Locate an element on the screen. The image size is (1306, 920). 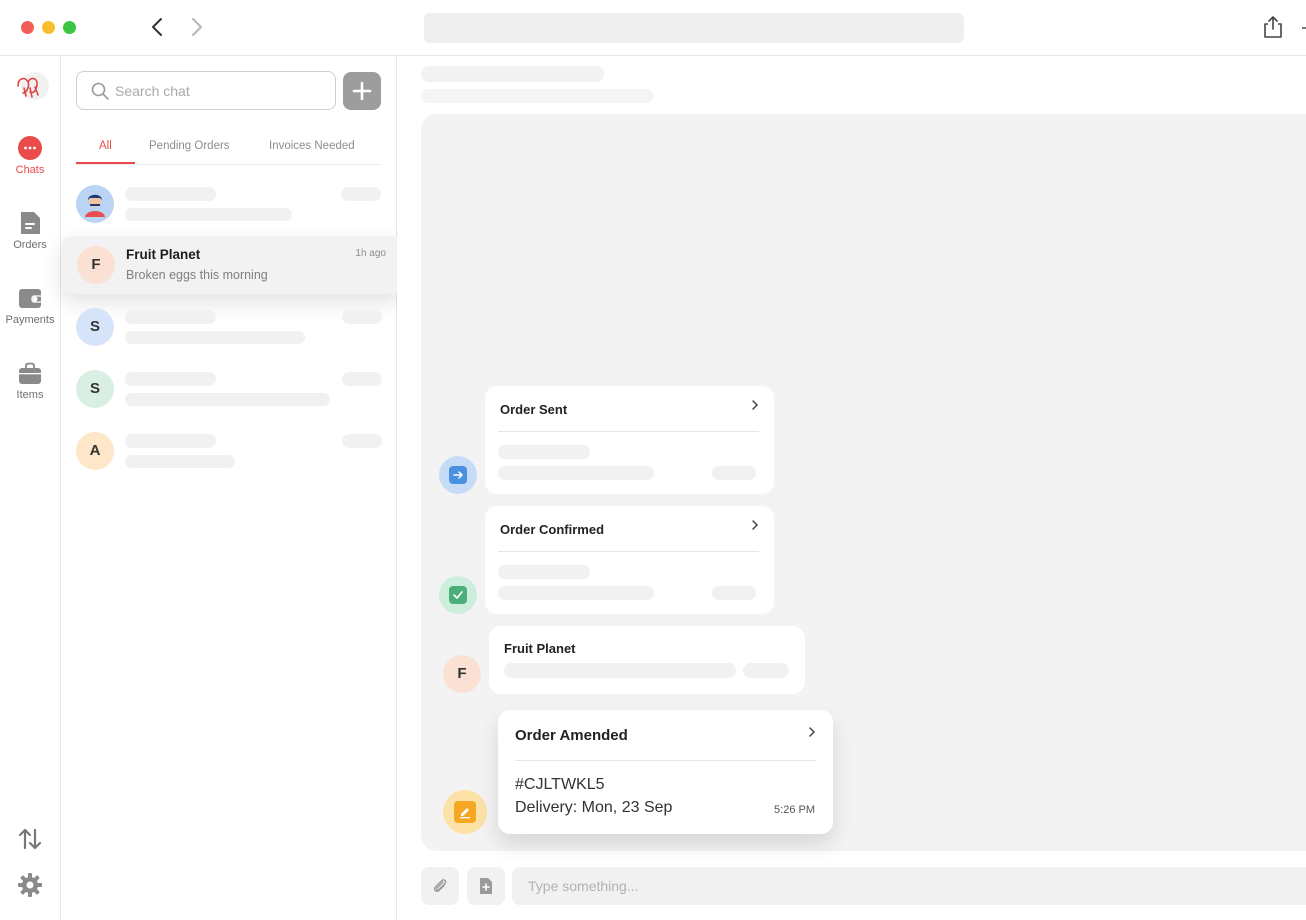
order-reference: #CJLTWKL5 is located at coordinates (560, 784).